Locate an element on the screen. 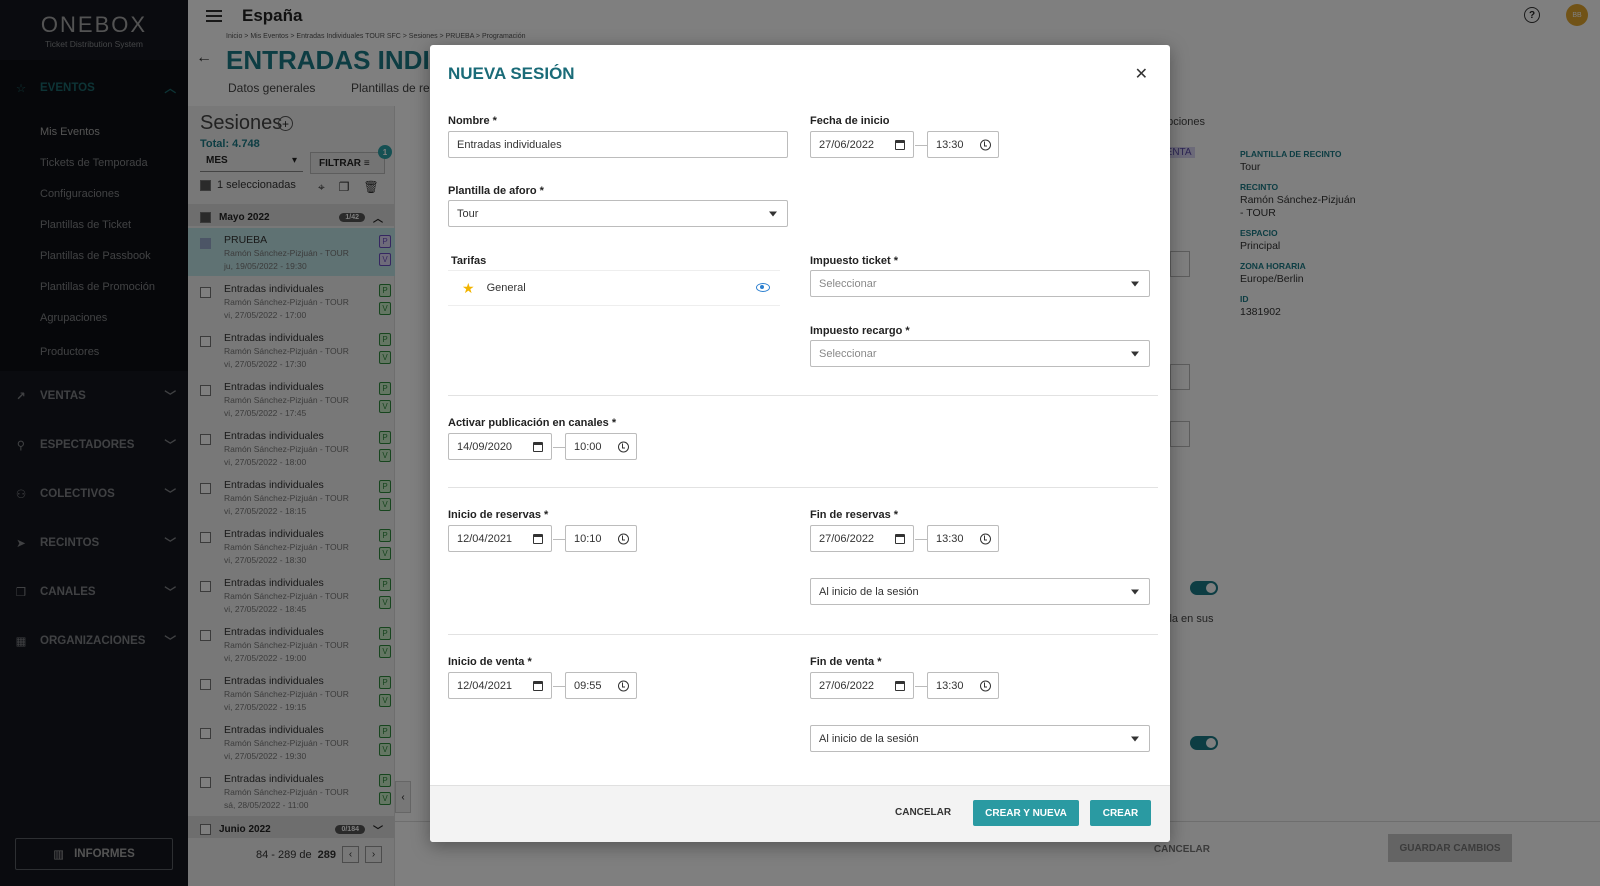  eye-icon is located at coordinates (763, 287).